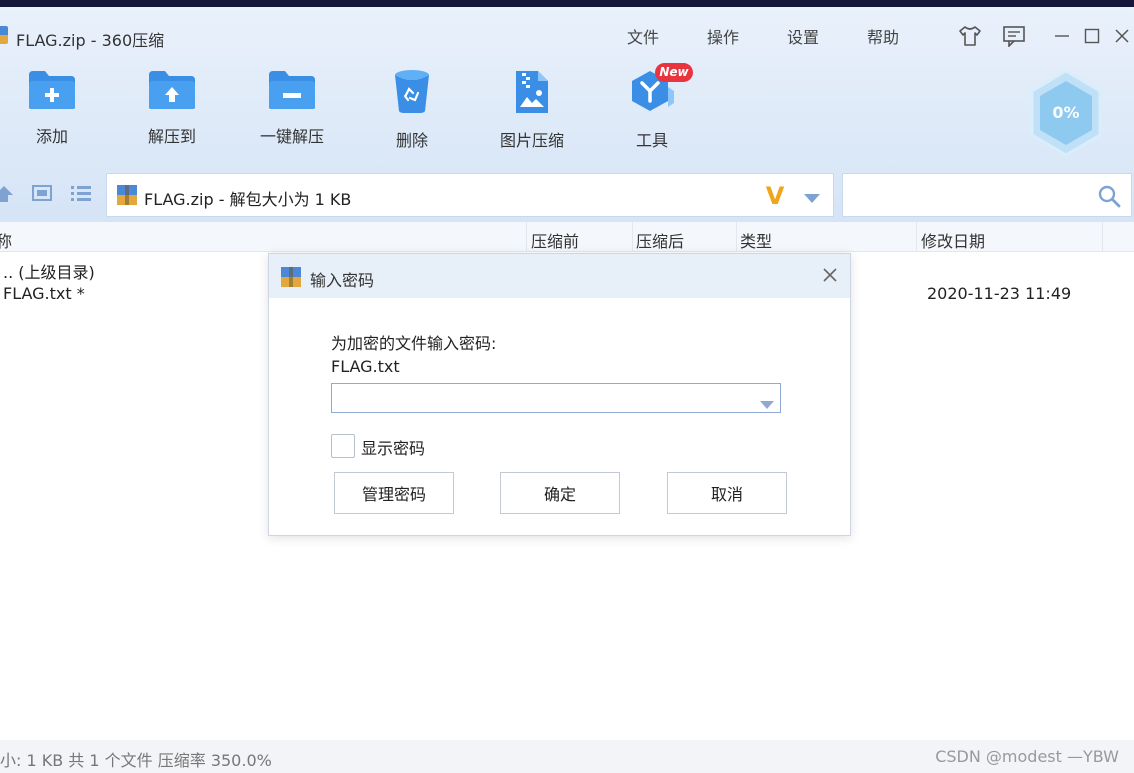 The image size is (1134, 773). Describe the element at coordinates (7, 196) in the screenshot. I see `up-level-arrow-icon` at that location.